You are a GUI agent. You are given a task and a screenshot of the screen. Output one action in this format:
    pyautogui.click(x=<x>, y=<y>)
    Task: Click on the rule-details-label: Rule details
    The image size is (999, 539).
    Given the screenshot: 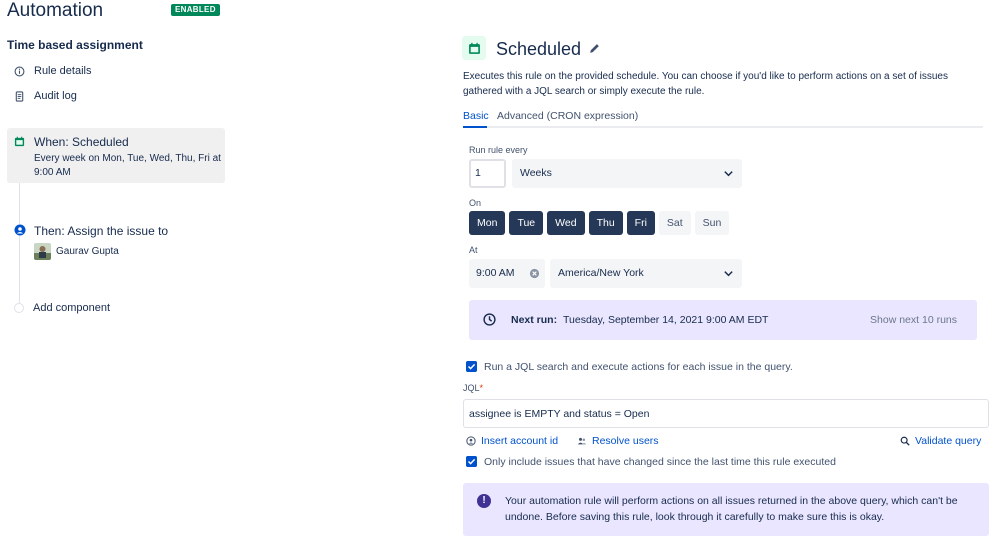 What is the action you would take?
    pyautogui.click(x=63, y=71)
    